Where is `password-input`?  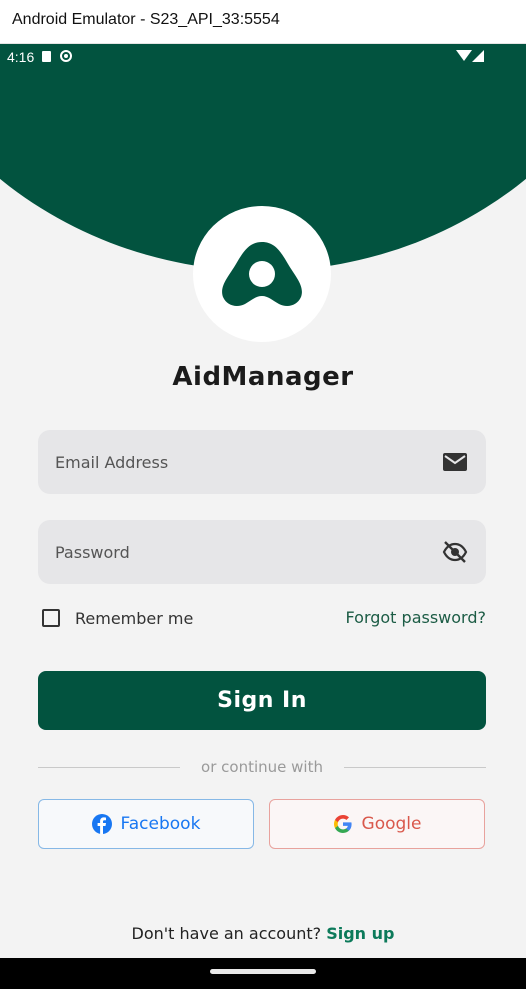 password-input is located at coordinates (262, 552).